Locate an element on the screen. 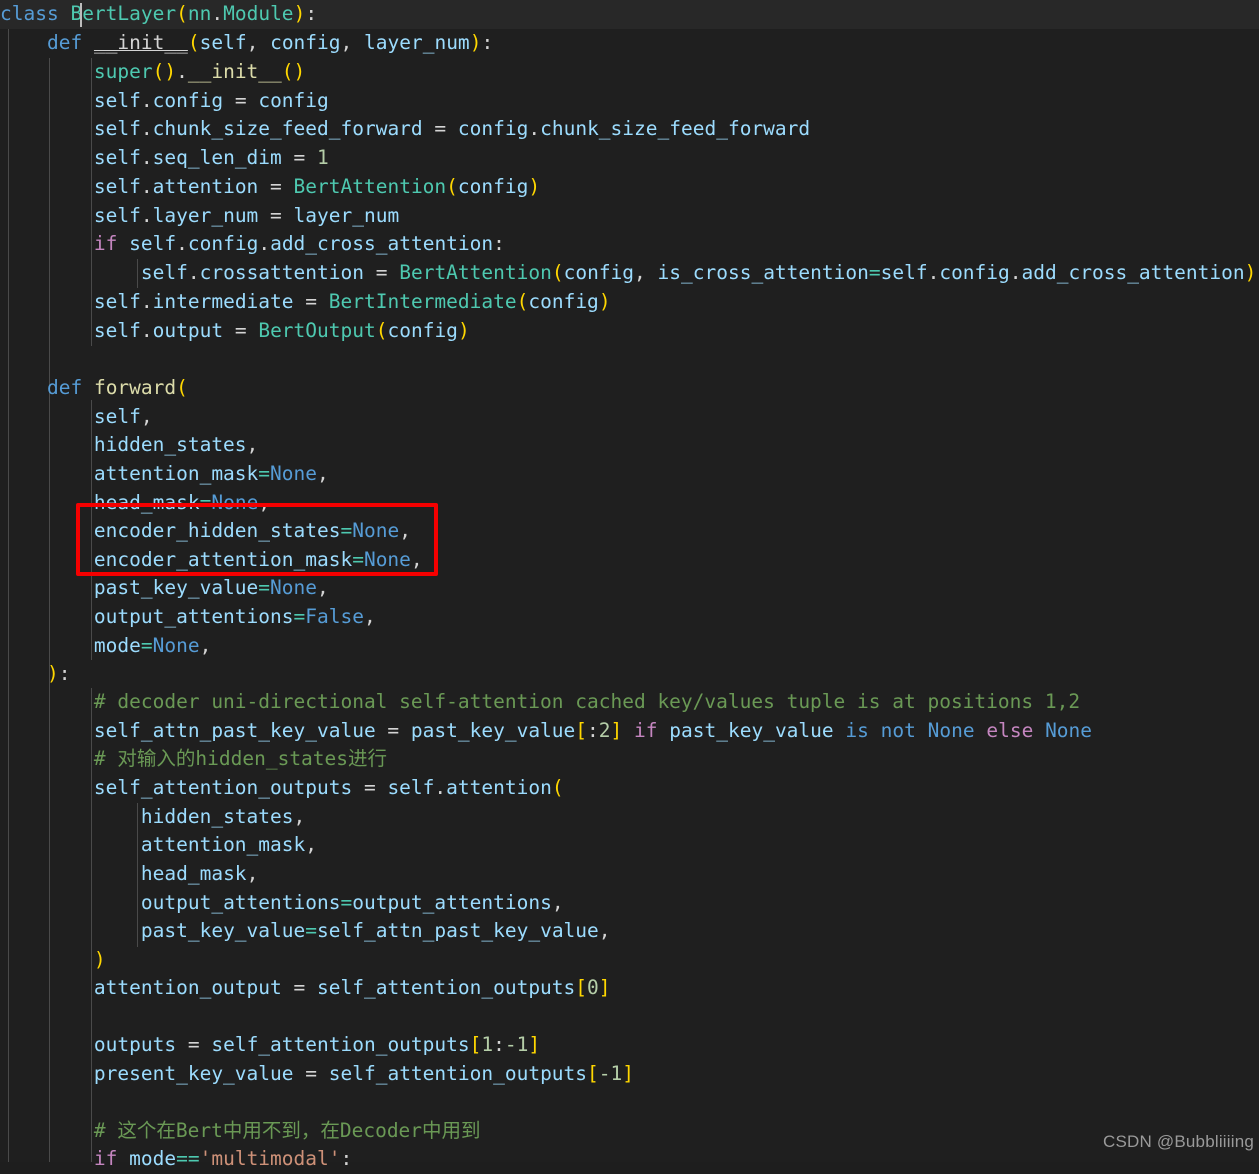 Image resolution: width=1259 pixels, height=1174 pixels. code-line: # 对输入的hidden_states进行 is located at coordinates (193, 759).